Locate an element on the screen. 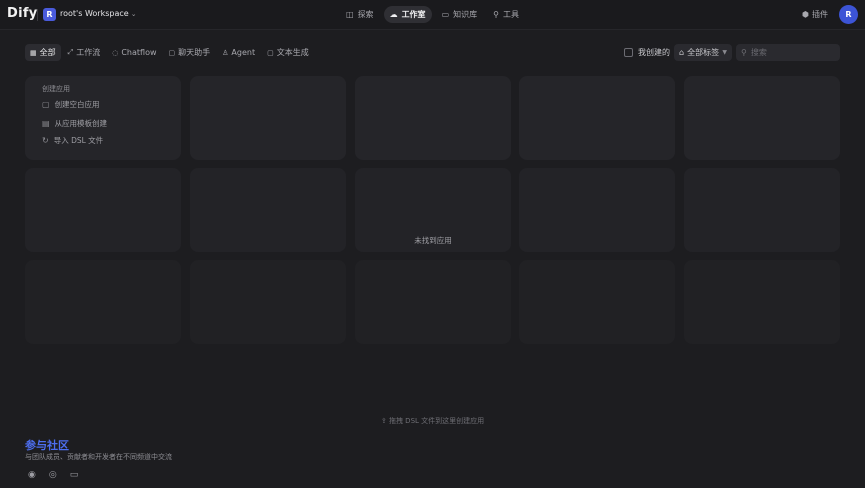 The image size is (865, 488). template-icon: ▤ is located at coordinates (46, 123).